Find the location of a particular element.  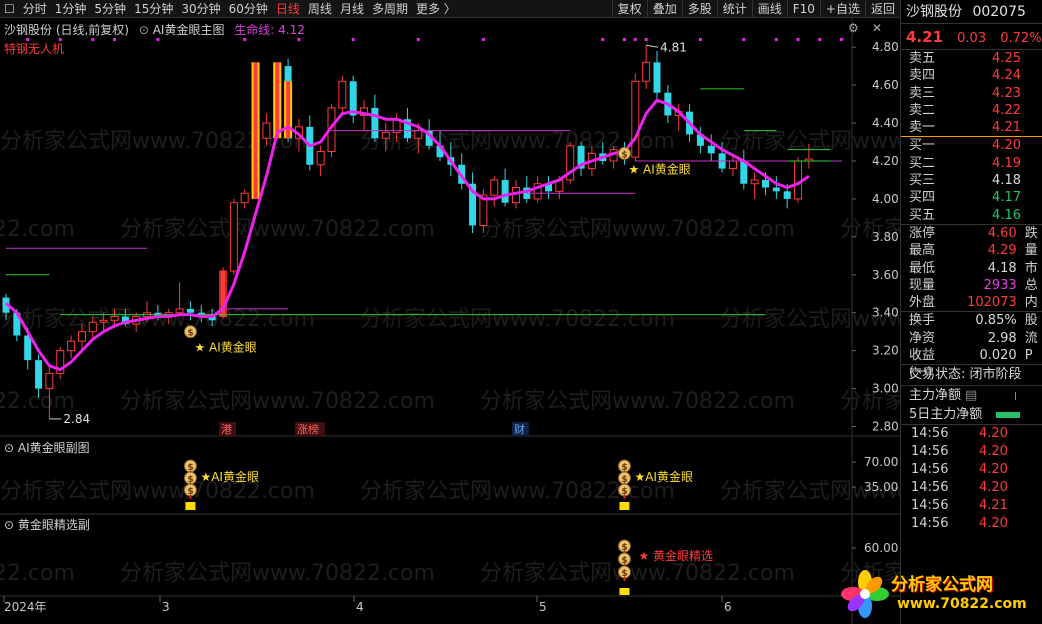

tick-row: 14:56 4.21 is located at coordinates (971, 506).